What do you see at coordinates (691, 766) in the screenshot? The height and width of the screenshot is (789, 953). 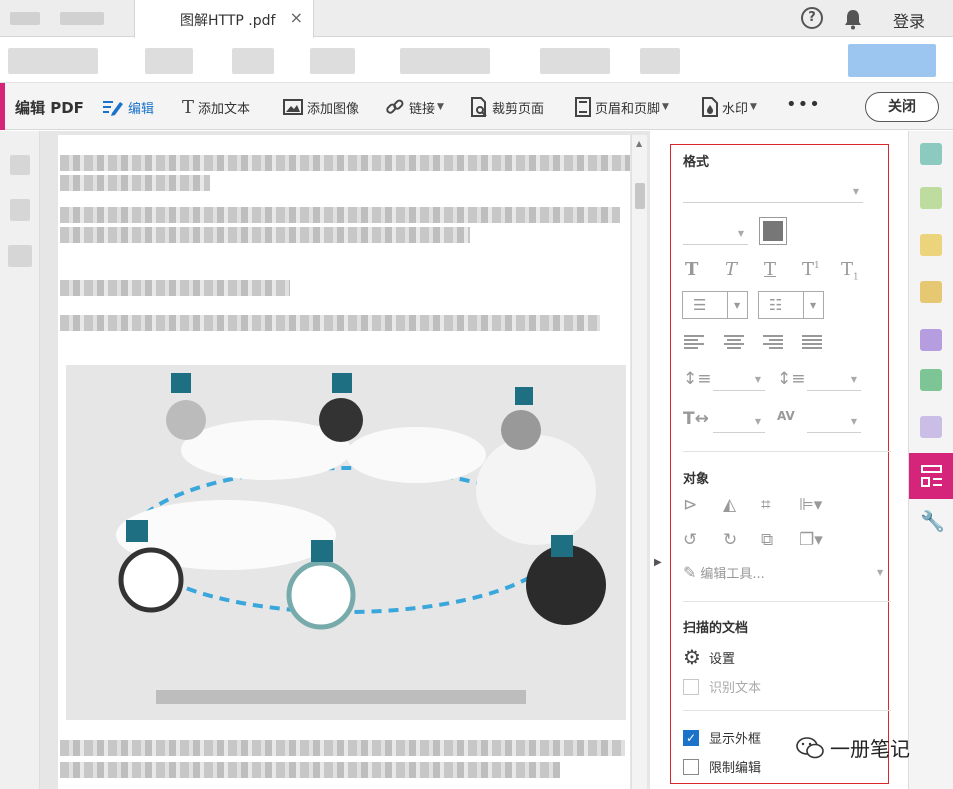 I see `restrict-edit-checkbox` at bounding box center [691, 766].